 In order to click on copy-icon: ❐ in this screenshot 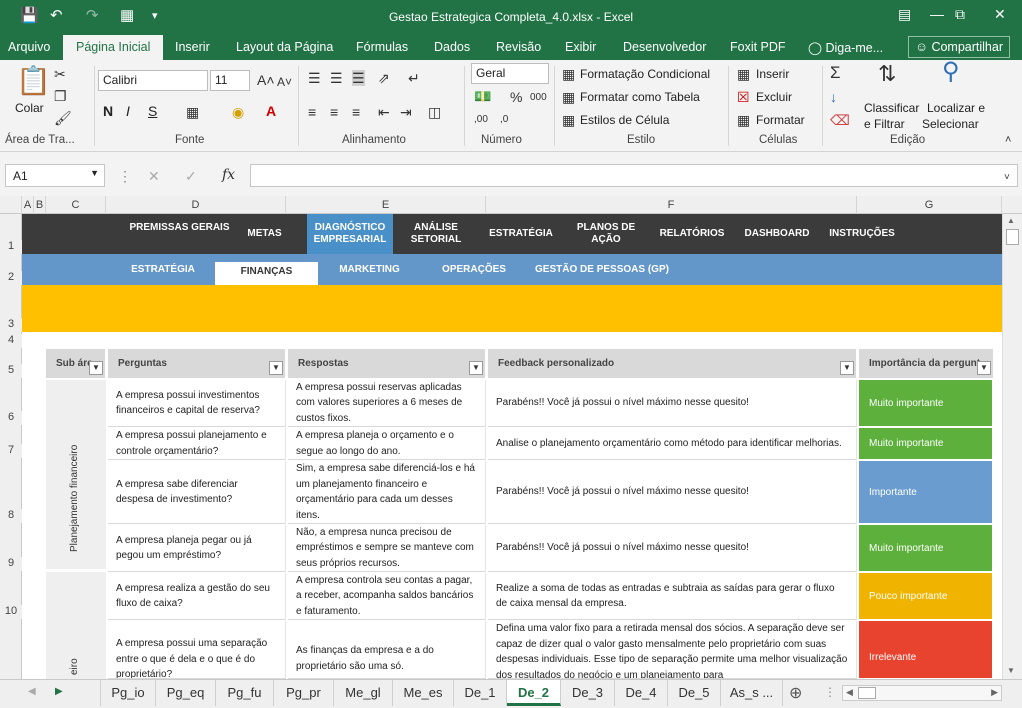, I will do `click(60, 96)`.